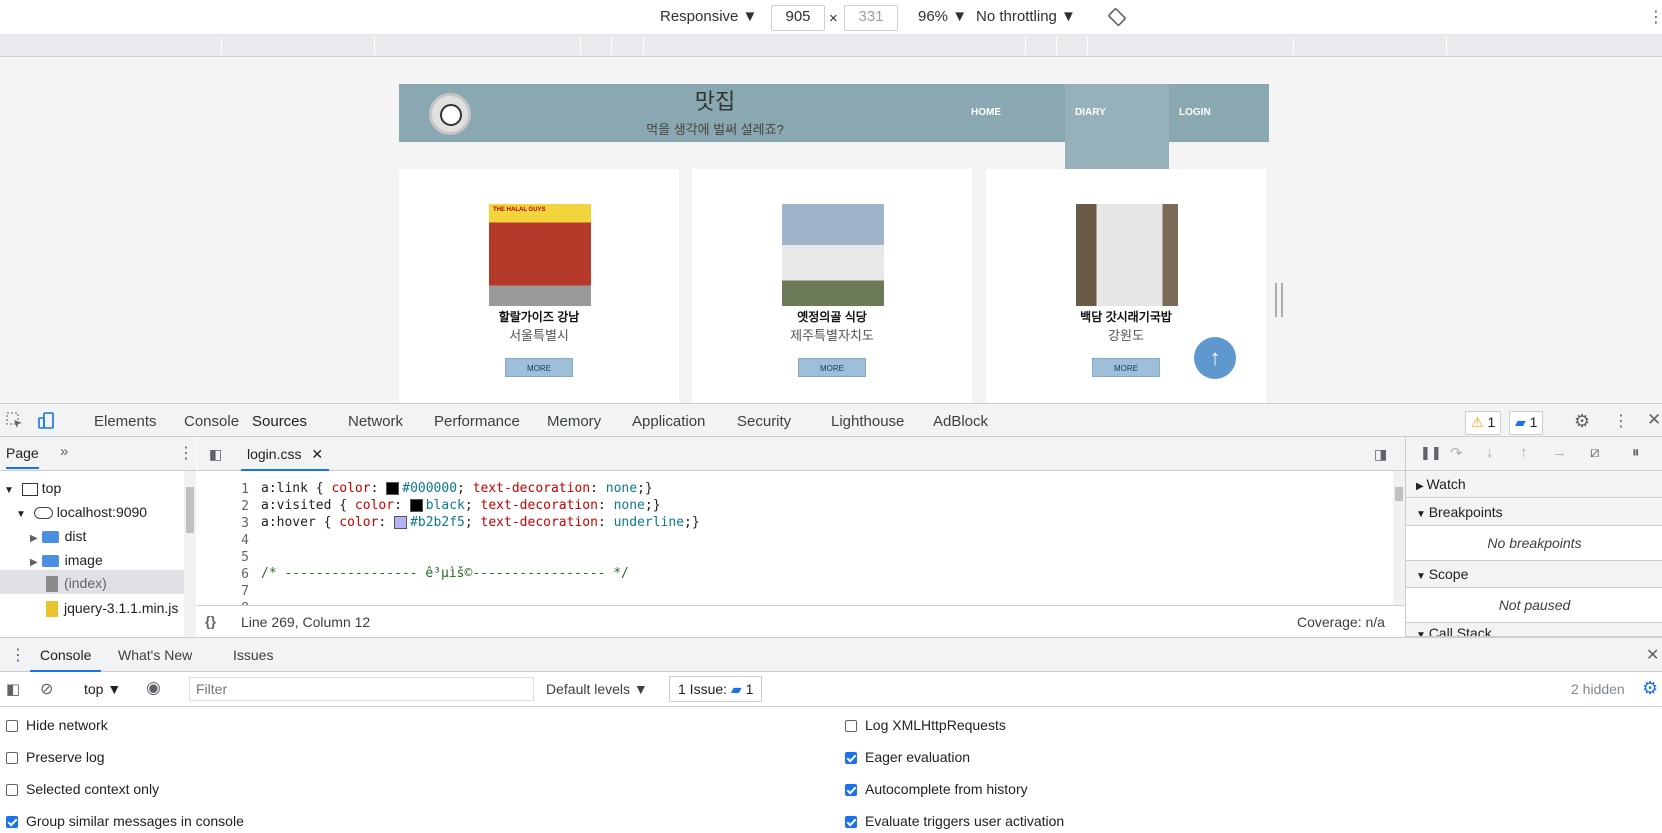 This screenshot has width=1662, height=833. I want to click on pretty-print-icon: {}, so click(210, 621).